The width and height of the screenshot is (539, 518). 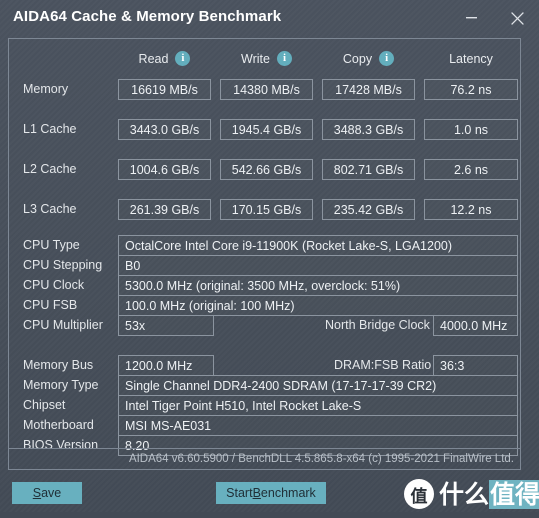 I want to click on write-info-icon, so click(x=284, y=58).